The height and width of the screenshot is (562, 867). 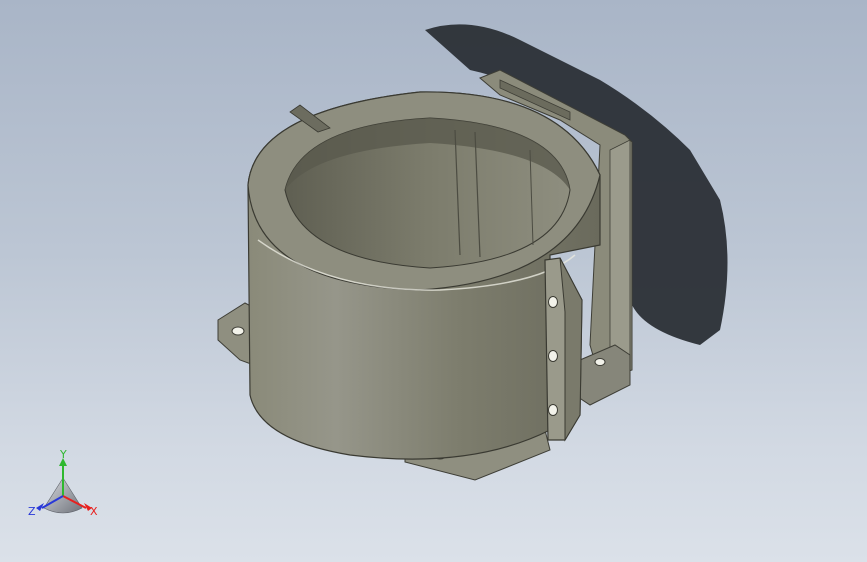 I want to click on y-axis-label: Y, so click(x=63, y=454).